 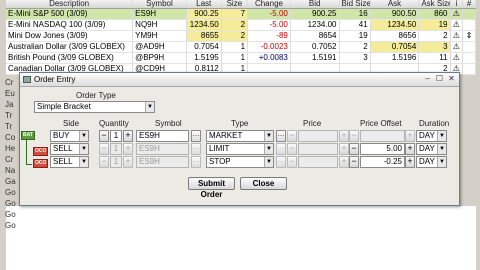 What do you see at coordinates (315, 4) in the screenshot?
I see `col-bid: Bid` at bounding box center [315, 4].